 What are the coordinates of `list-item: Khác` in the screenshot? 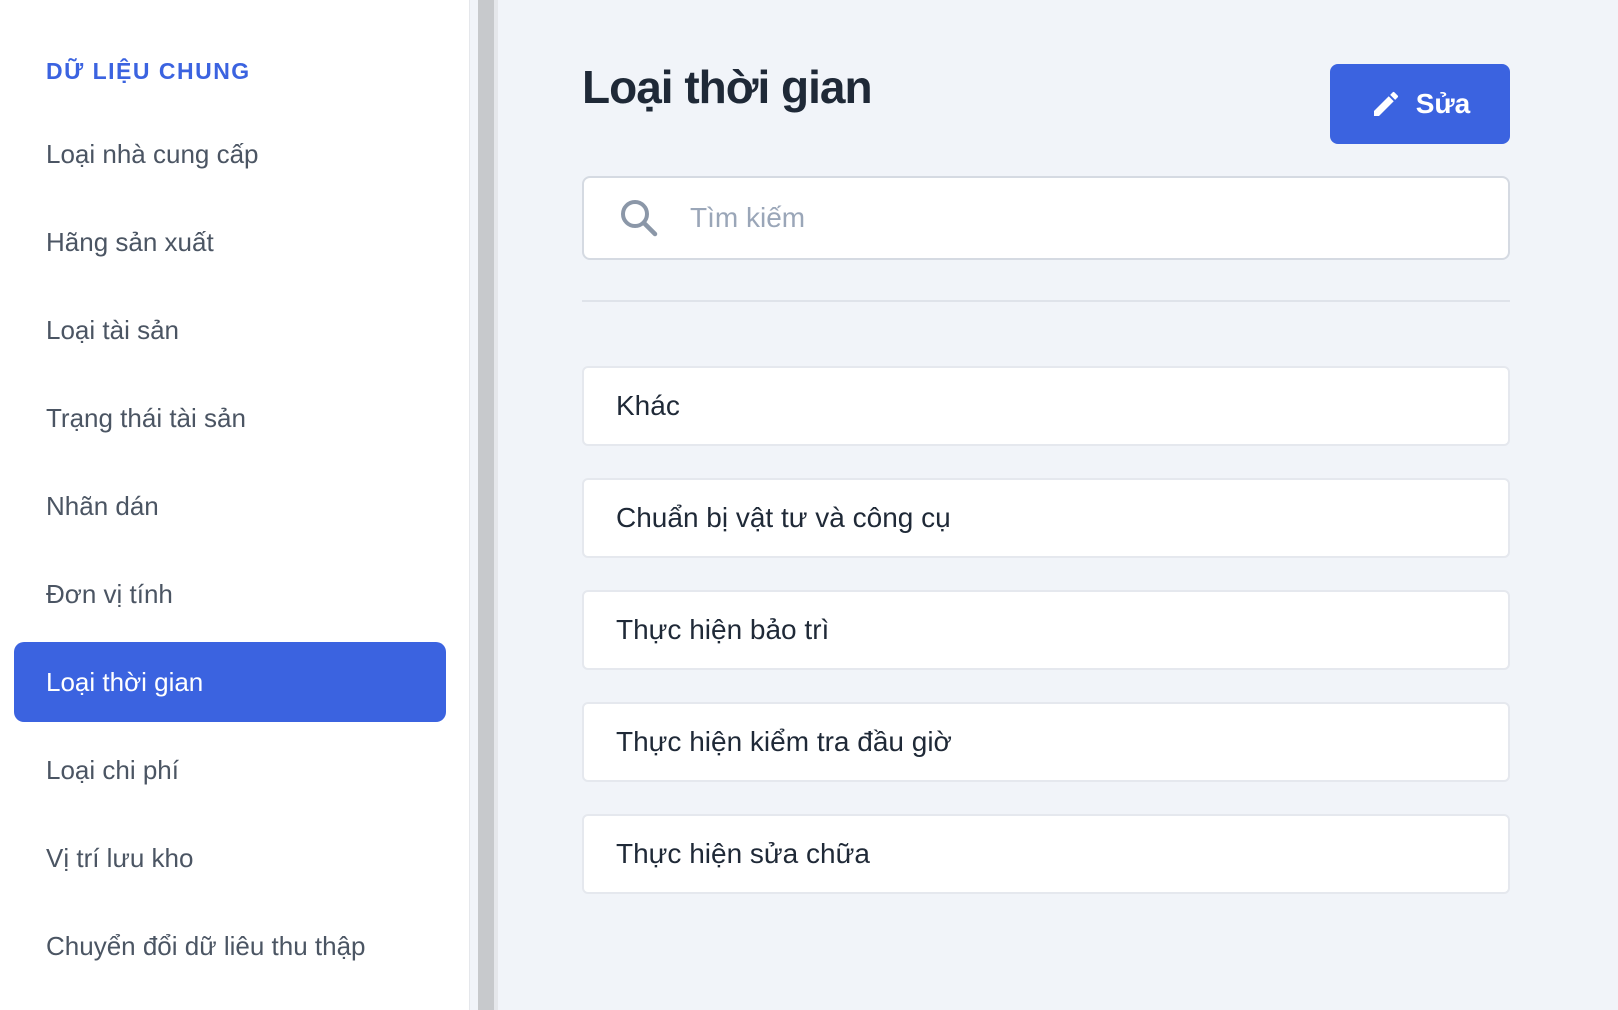 It's located at (1046, 406).